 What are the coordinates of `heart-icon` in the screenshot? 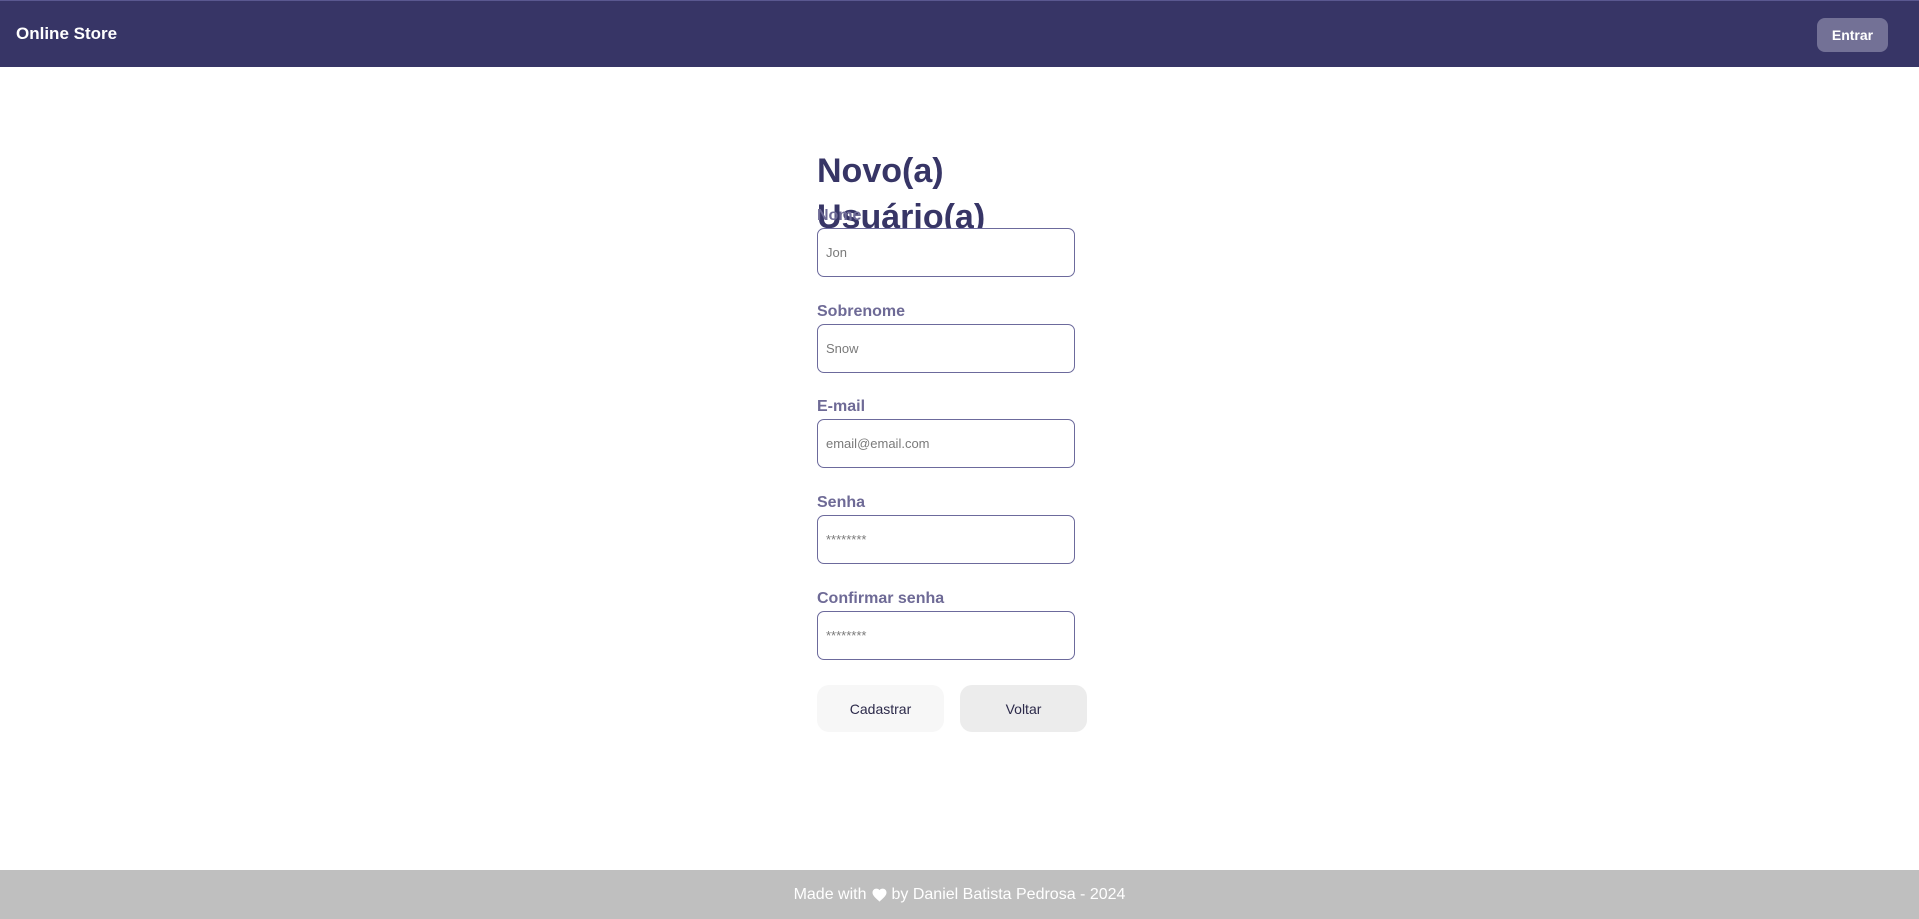 It's located at (879, 895).